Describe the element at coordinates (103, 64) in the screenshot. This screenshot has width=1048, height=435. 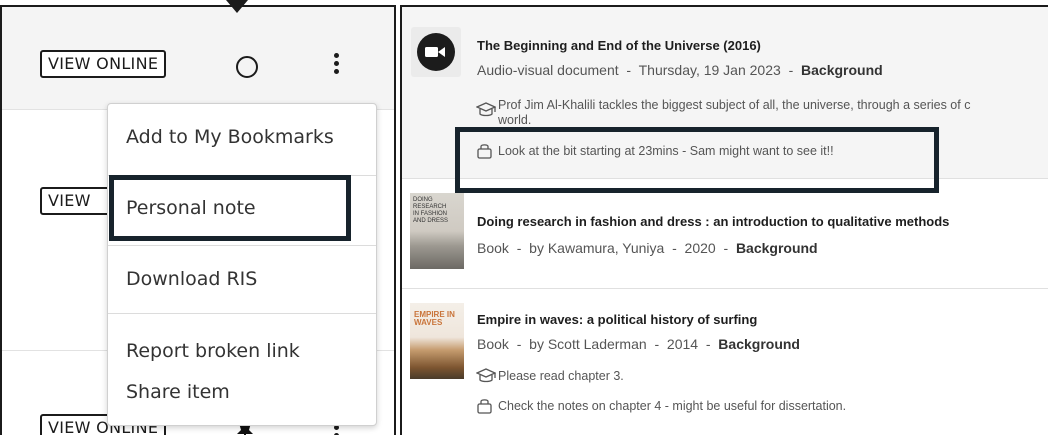
I see `view-online-button: VIEW ONLINE` at that location.